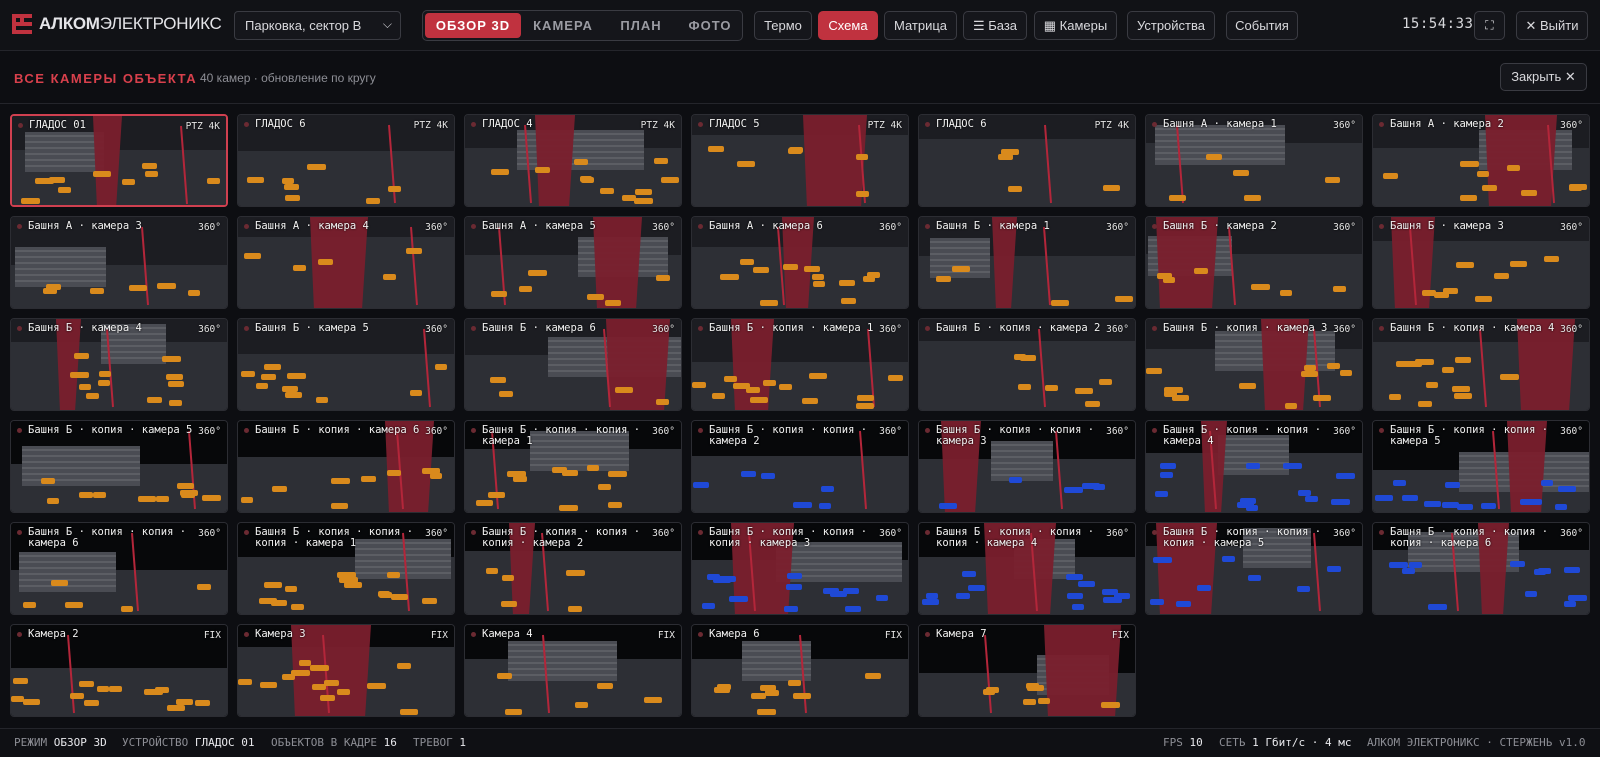 The height and width of the screenshot is (757, 1600). Describe the element at coordinates (573, 364) in the screenshot. I see `camera-tile: Башня Б · камера 6 360°` at that location.